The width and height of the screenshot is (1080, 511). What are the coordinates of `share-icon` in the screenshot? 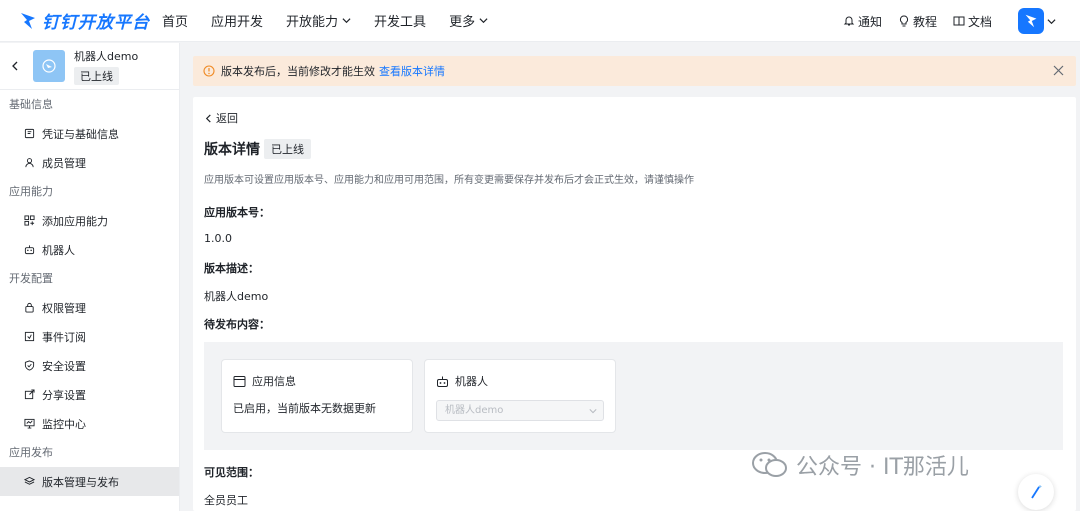 It's located at (29, 394).